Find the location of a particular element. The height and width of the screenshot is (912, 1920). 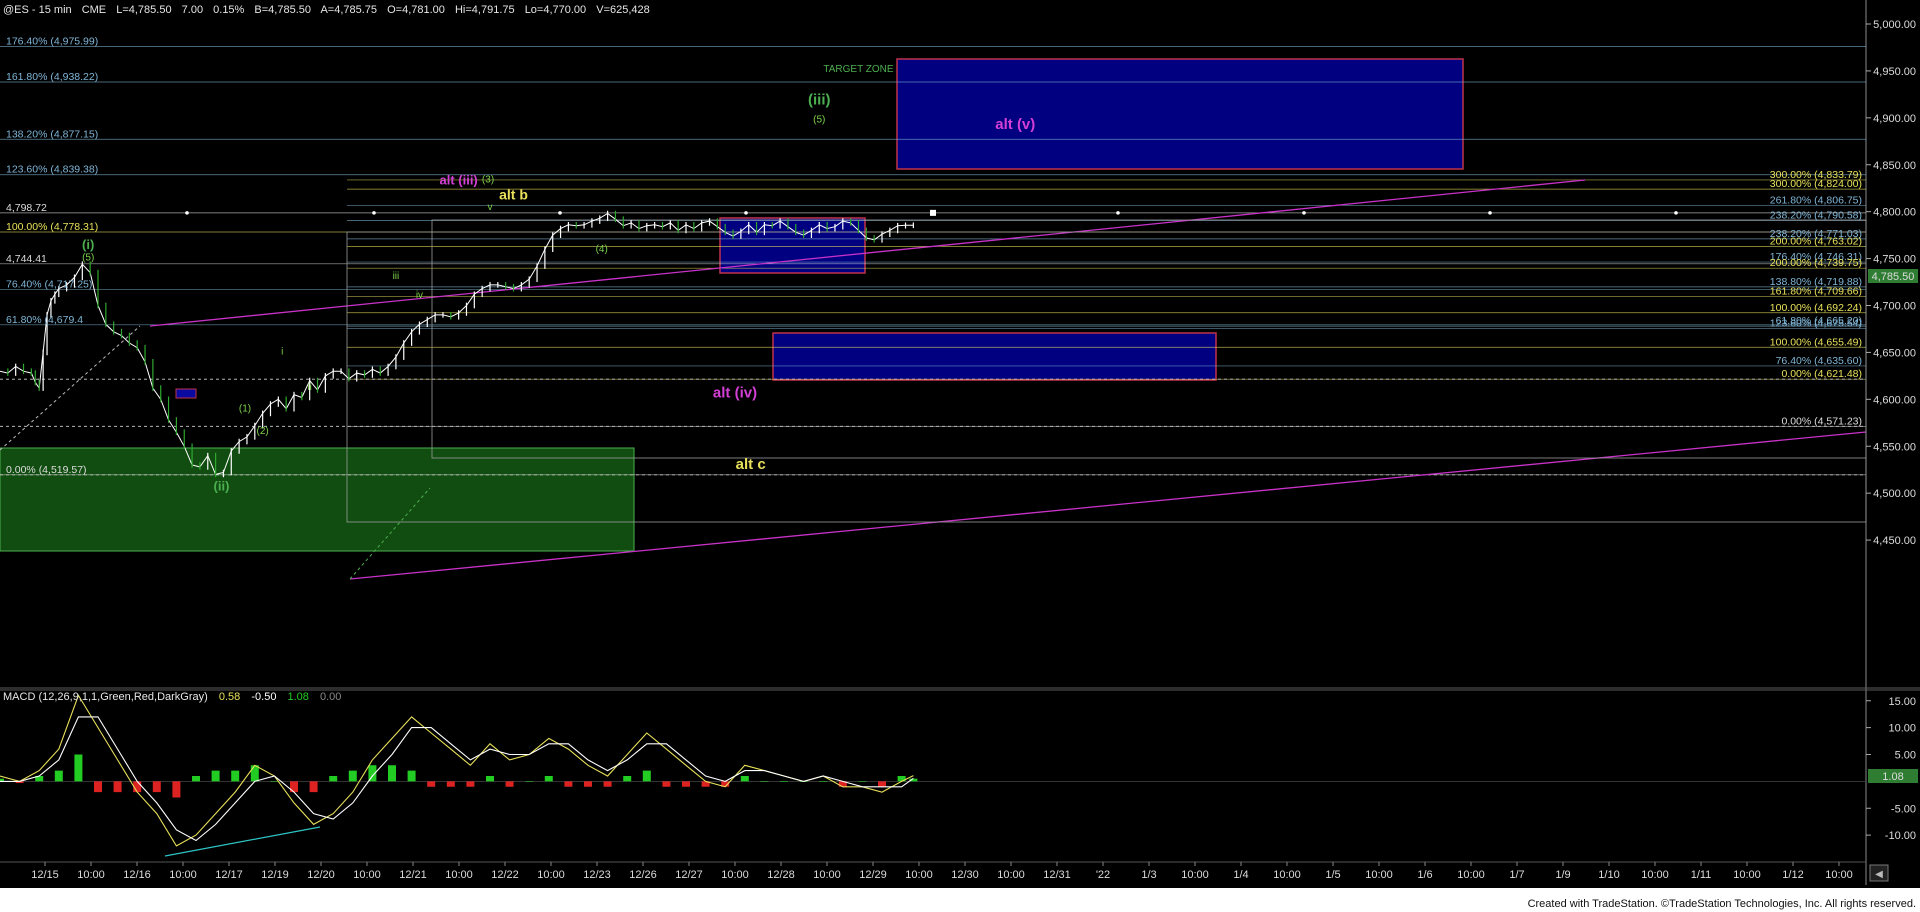

macd-y-tick-label: 15.00 is located at coordinates (1902, 702).